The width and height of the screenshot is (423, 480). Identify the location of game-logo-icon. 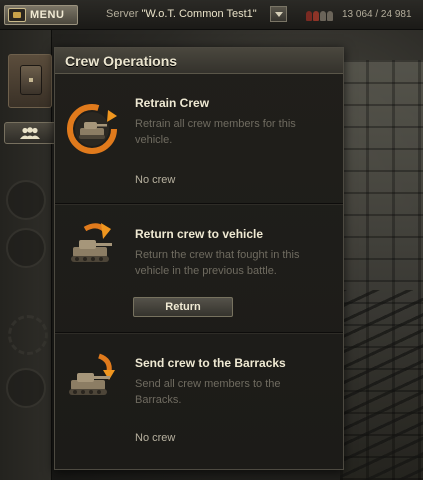
(17, 15).